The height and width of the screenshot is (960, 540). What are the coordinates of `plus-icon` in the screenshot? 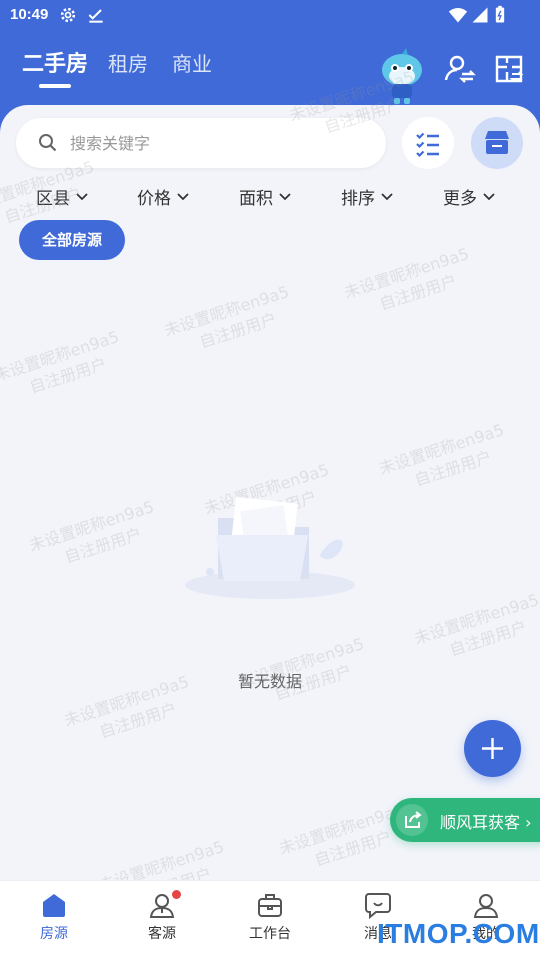 It's located at (492, 748).